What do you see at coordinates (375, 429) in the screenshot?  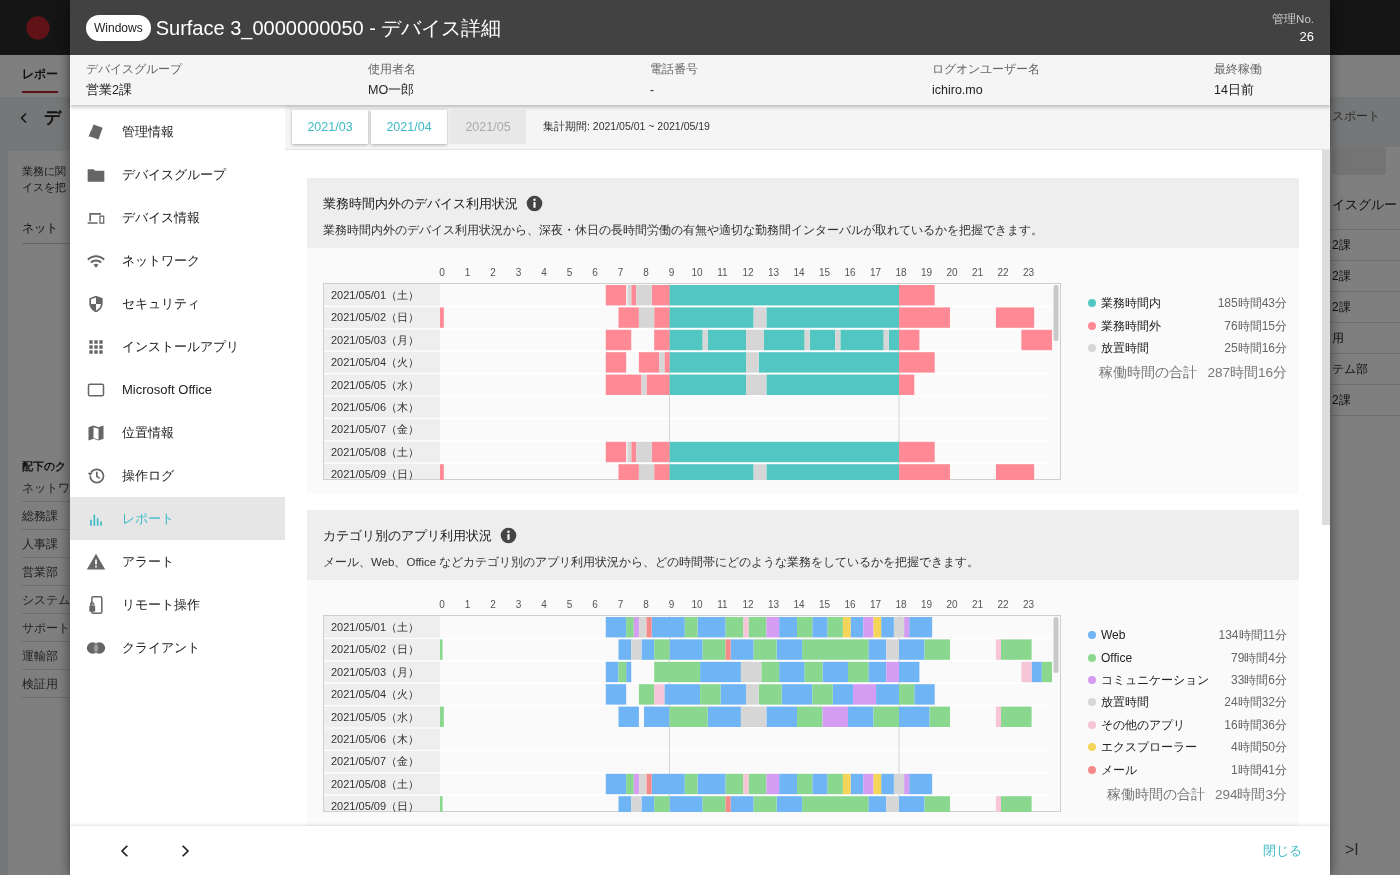 I see `row-label: 2021/05/07（金）` at bounding box center [375, 429].